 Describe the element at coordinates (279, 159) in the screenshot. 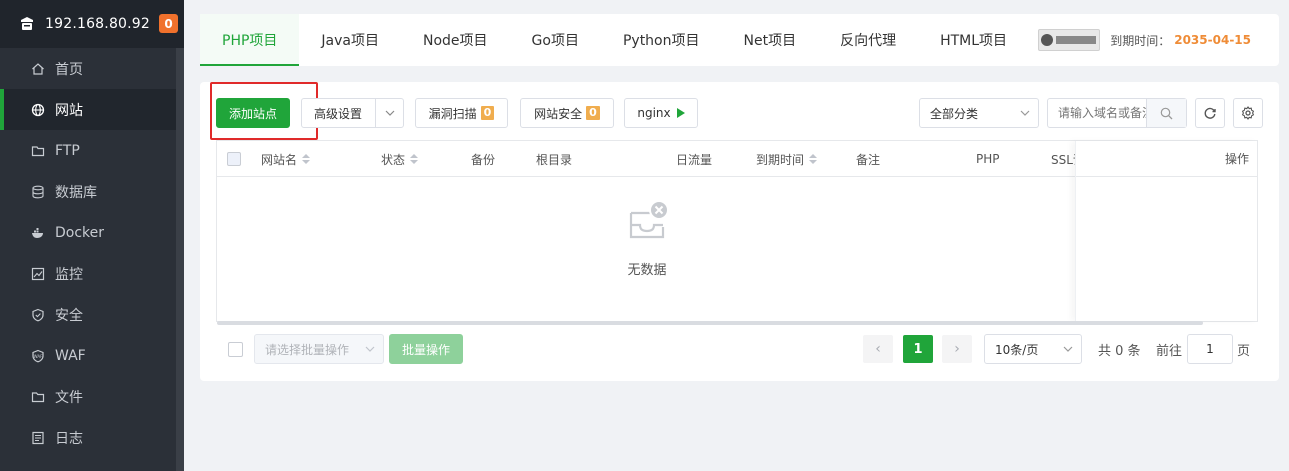

I see `col-site-name-label: 网站名` at that location.